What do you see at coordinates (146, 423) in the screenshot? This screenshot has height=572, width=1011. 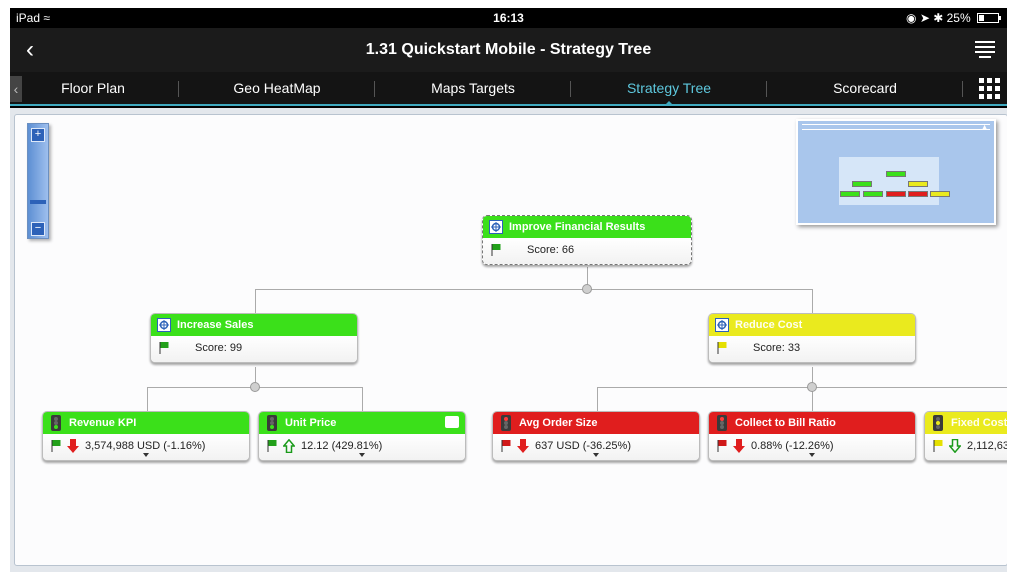 I see `node-header: Revenue KPI` at bounding box center [146, 423].